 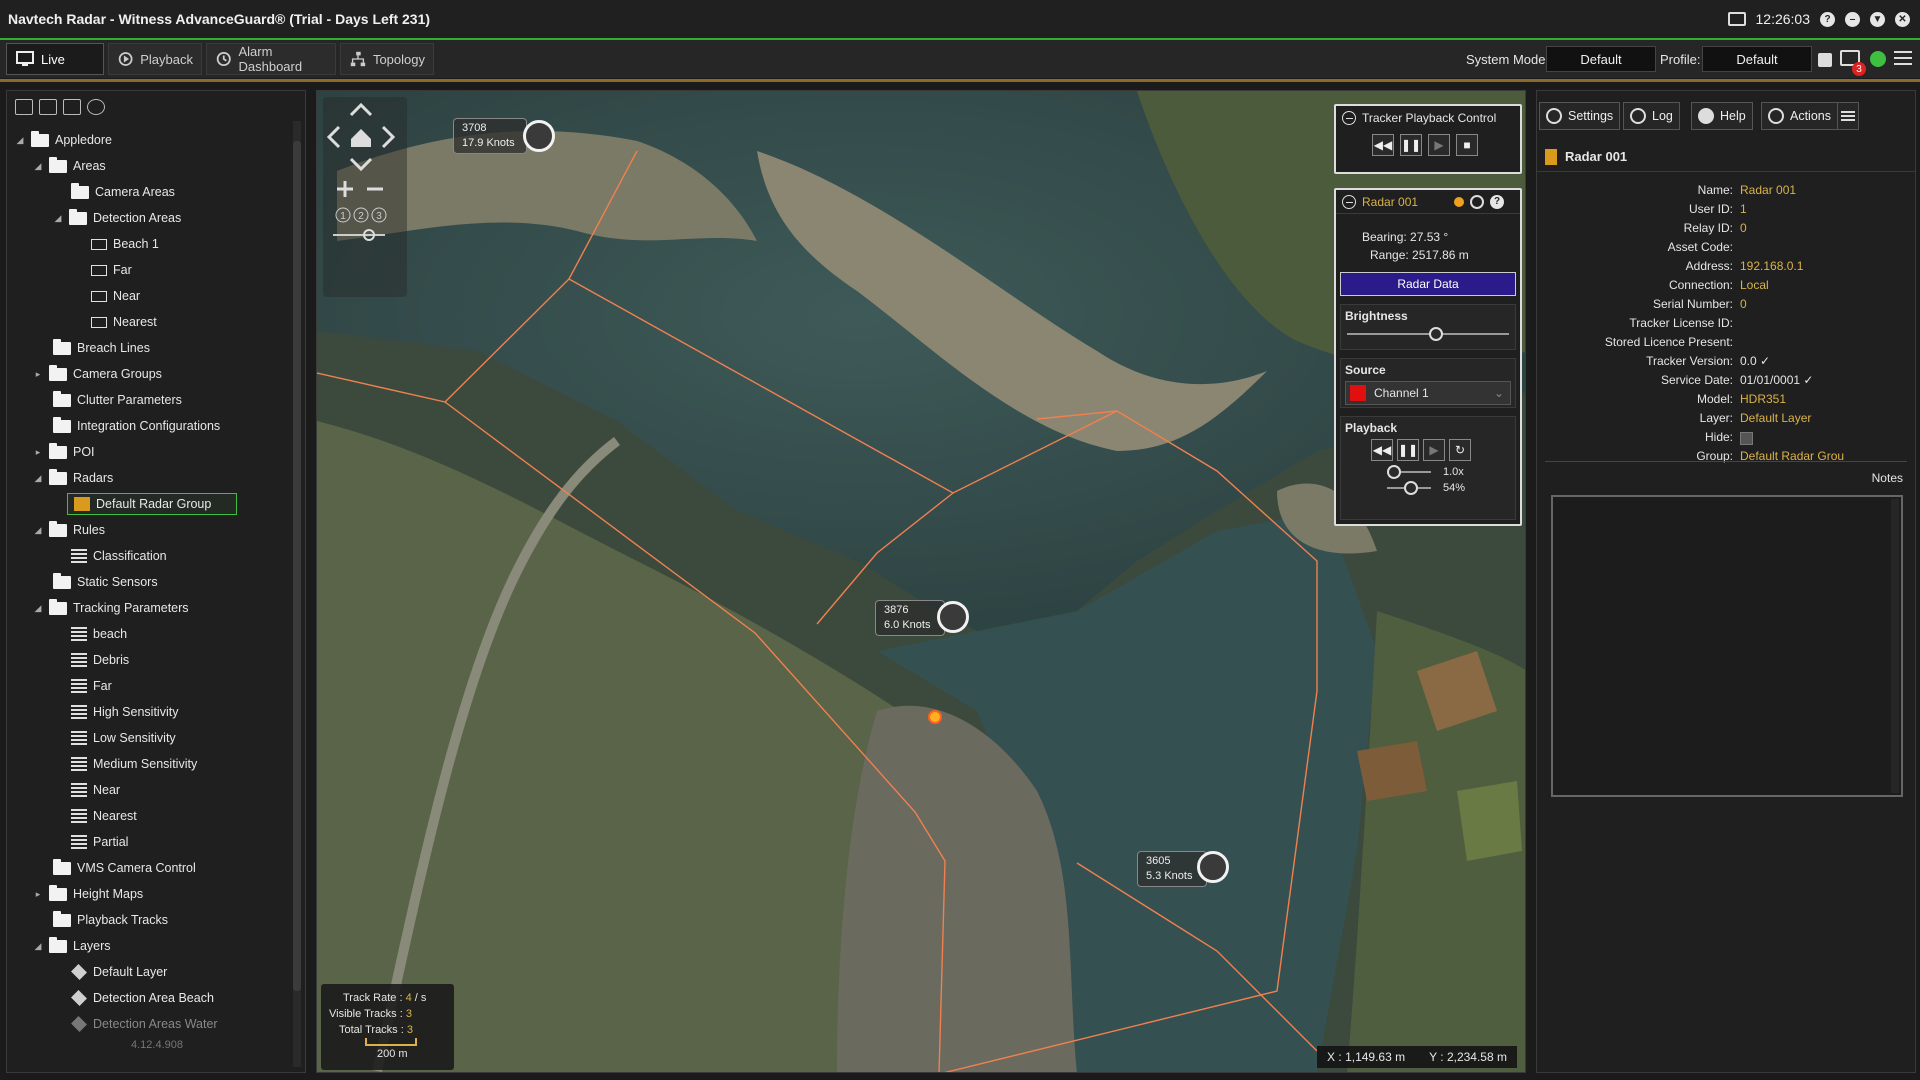 What do you see at coordinates (69, 530) in the screenshot?
I see `tree-node-rules: ◢ Rules` at bounding box center [69, 530].